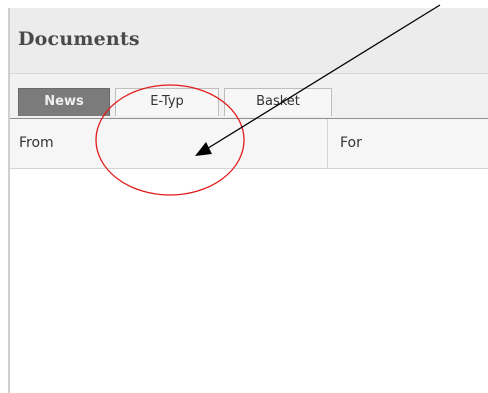  What do you see at coordinates (408, 143) in the screenshot?
I see `column-header-for: For` at bounding box center [408, 143].